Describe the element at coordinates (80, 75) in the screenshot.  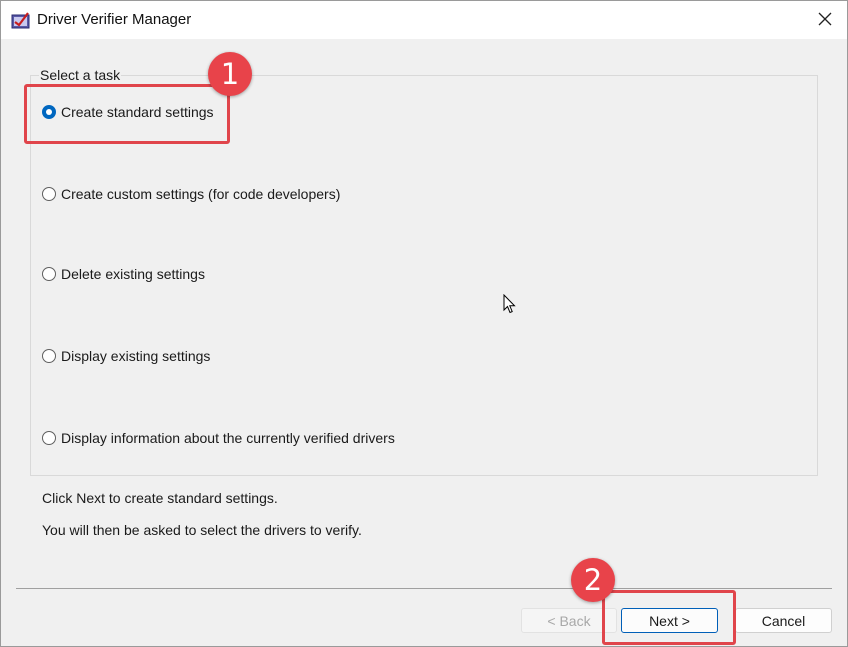
I see `task-group-label: Select a task` at that location.